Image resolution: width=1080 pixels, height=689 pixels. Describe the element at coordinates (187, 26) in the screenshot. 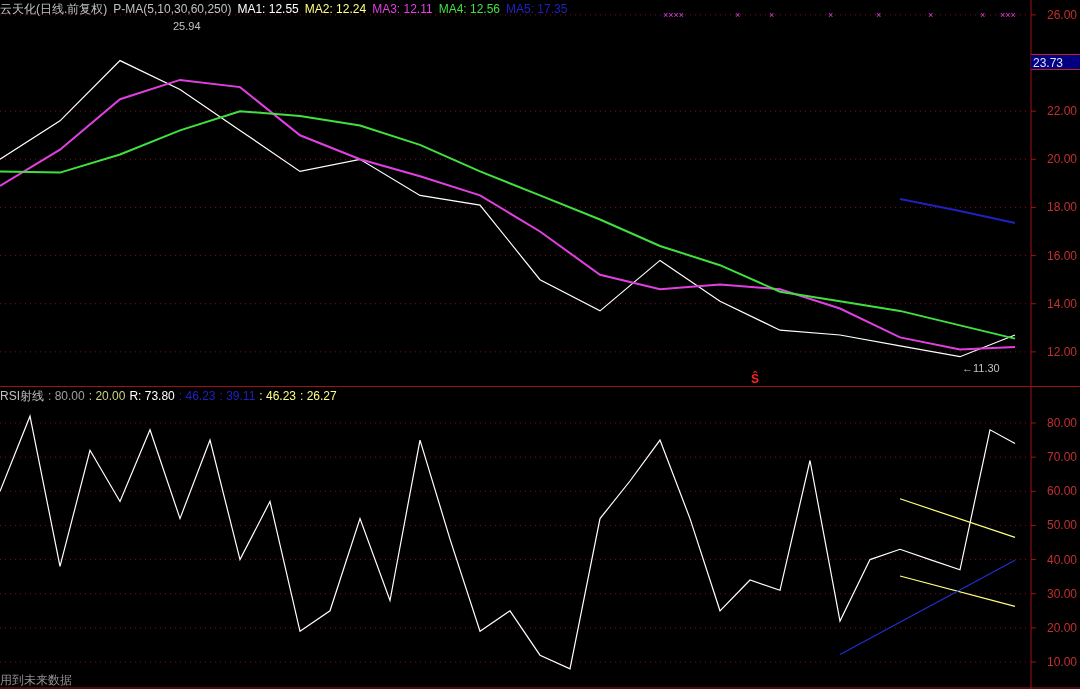

I see `high-price-label: 25.94` at that location.